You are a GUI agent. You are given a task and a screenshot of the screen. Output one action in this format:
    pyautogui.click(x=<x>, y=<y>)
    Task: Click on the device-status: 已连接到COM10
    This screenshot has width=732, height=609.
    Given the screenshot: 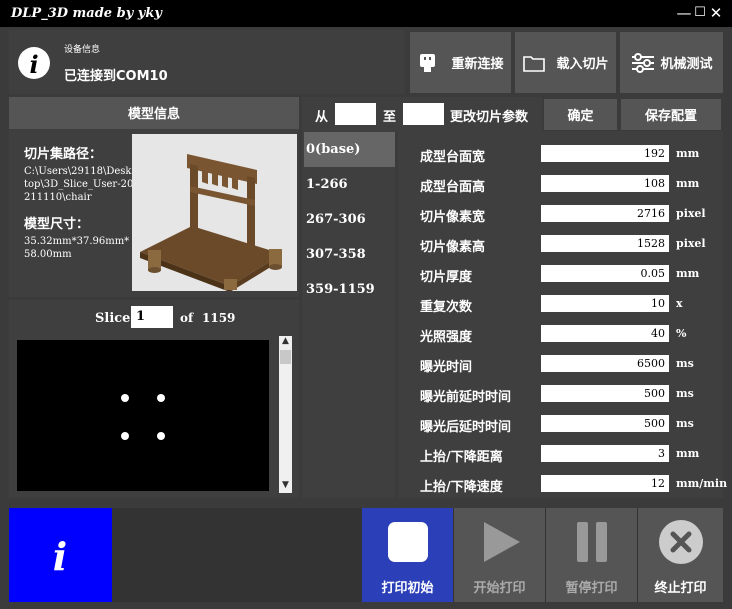 What is the action you would take?
    pyautogui.click(x=116, y=76)
    